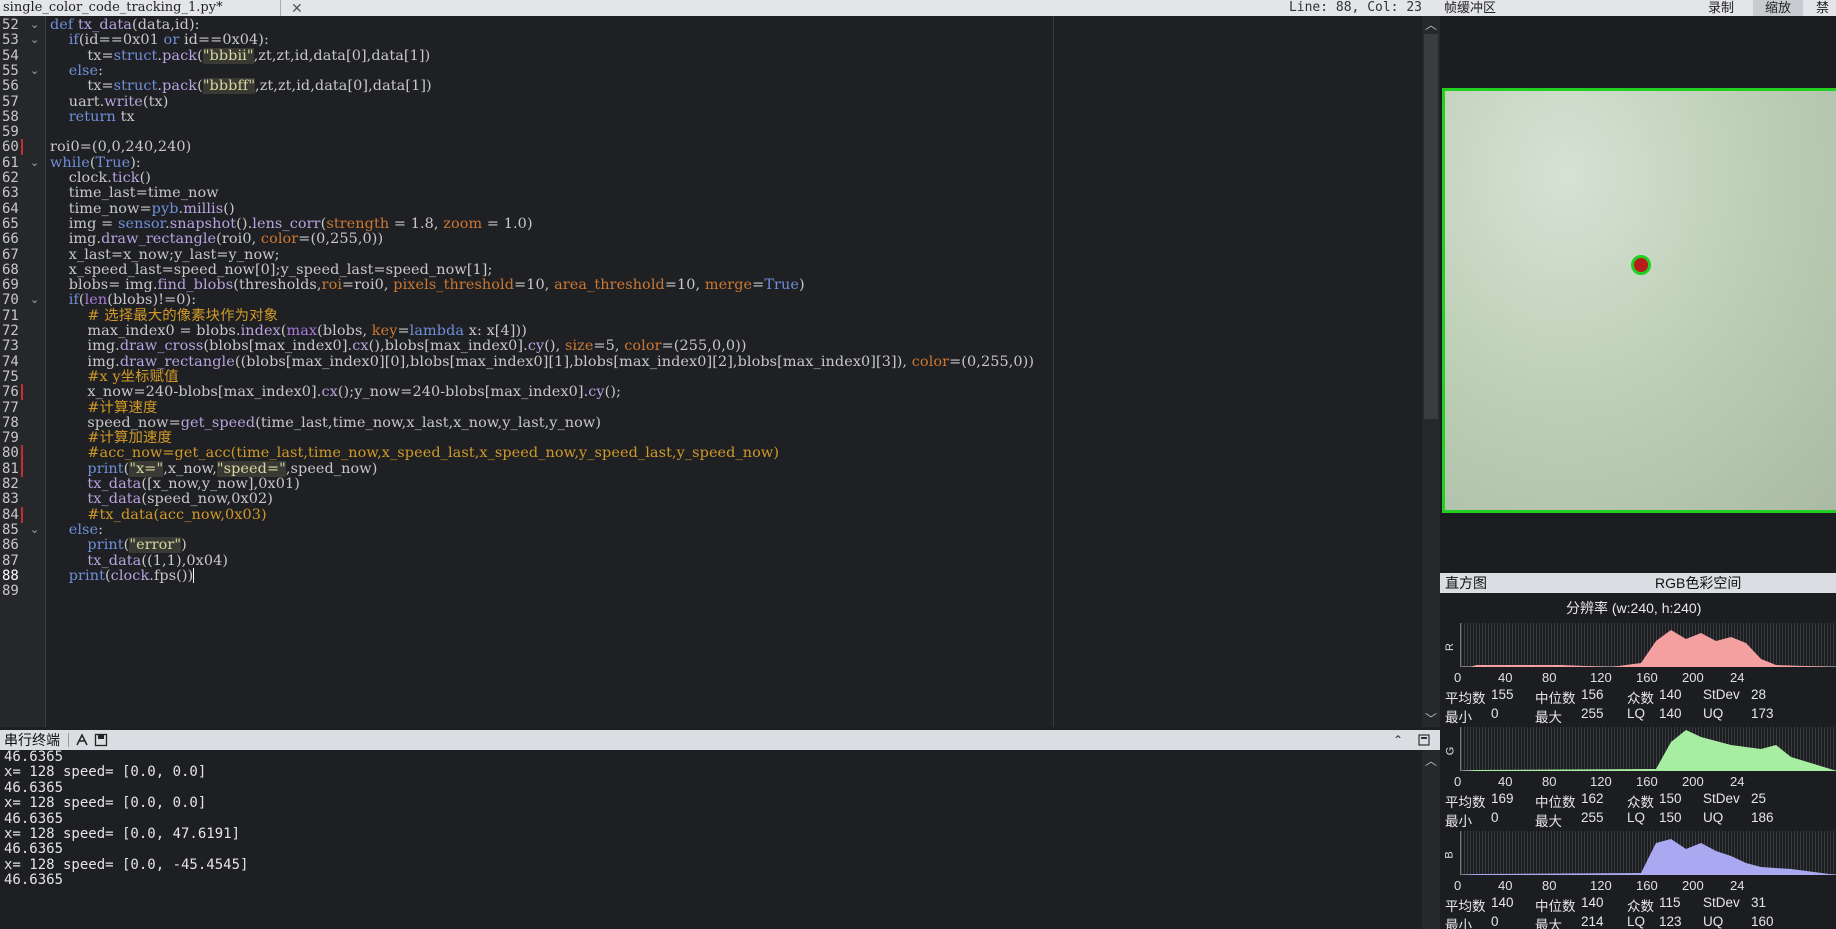 Image resolution: width=1836 pixels, height=929 pixels. Describe the element at coordinates (1449, 855) in the screenshot. I see `channel-letter: B` at that location.